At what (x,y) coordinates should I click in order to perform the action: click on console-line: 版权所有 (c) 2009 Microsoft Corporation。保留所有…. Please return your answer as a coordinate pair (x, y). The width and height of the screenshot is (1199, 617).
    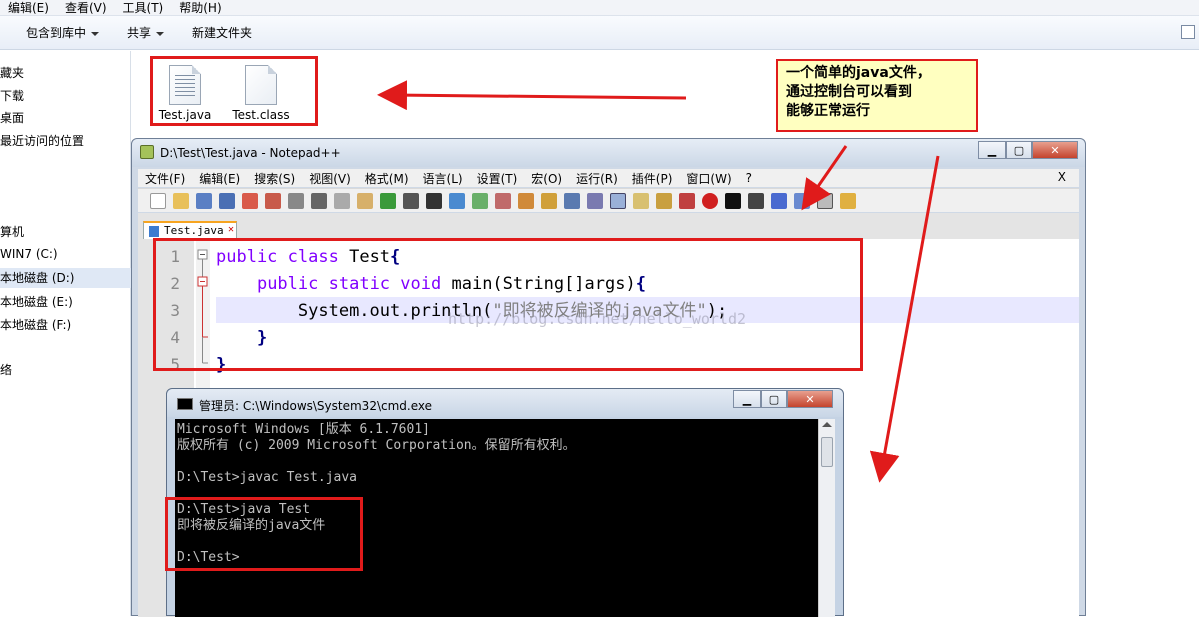
    Looking at the image, I should click on (376, 445).